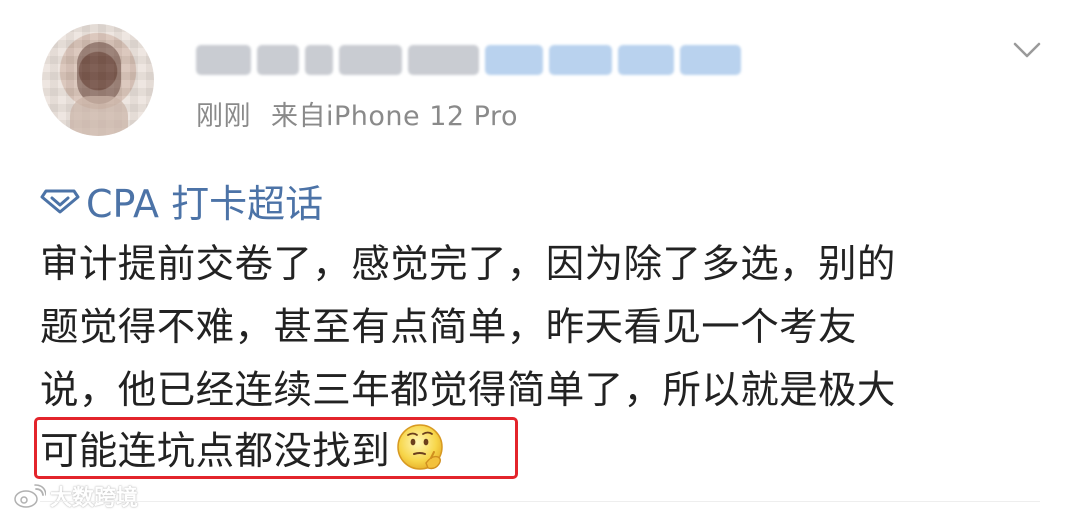  I want to click on post-source: 来自iPhone 12 Pro, so click(394, 116).